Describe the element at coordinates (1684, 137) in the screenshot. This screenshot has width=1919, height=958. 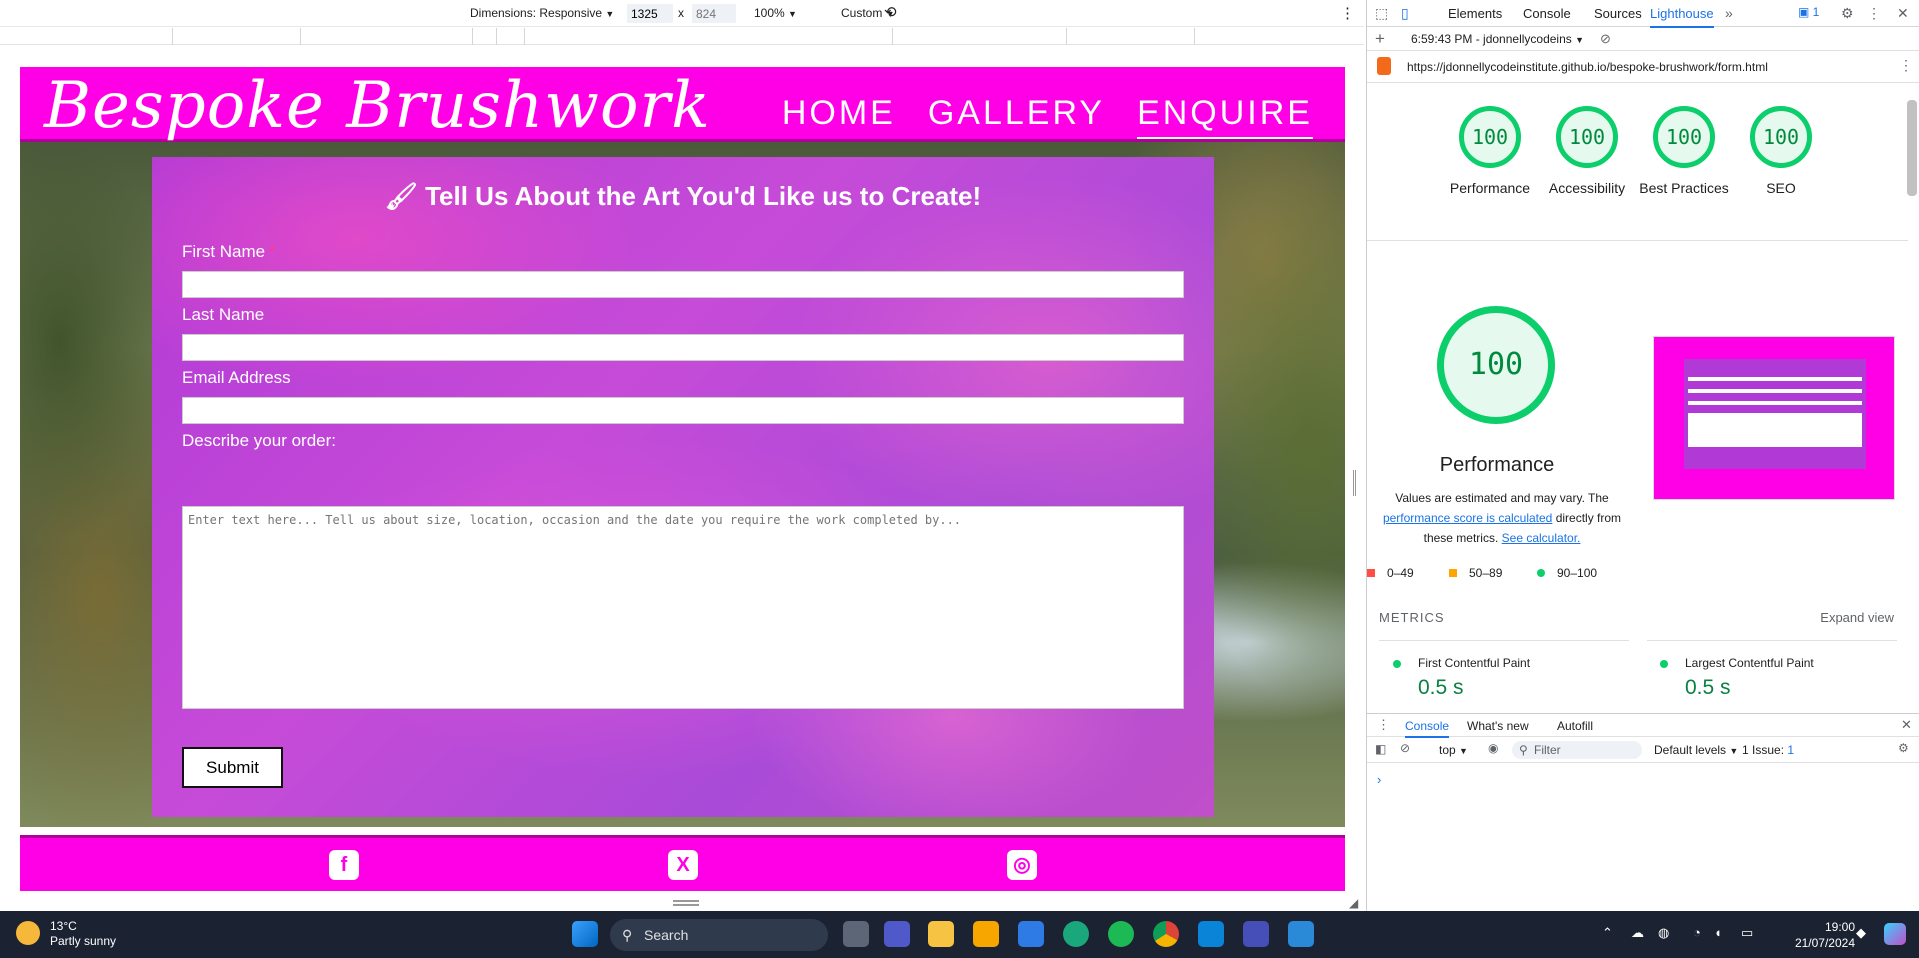
I see `best-practices-gauge: 100` at that location.